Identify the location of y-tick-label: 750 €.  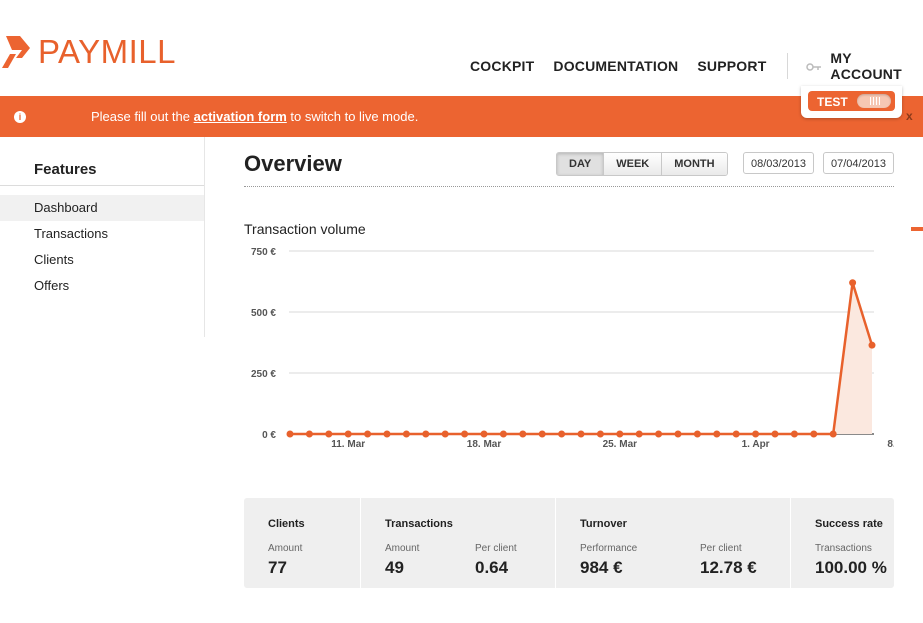
(263, 252).